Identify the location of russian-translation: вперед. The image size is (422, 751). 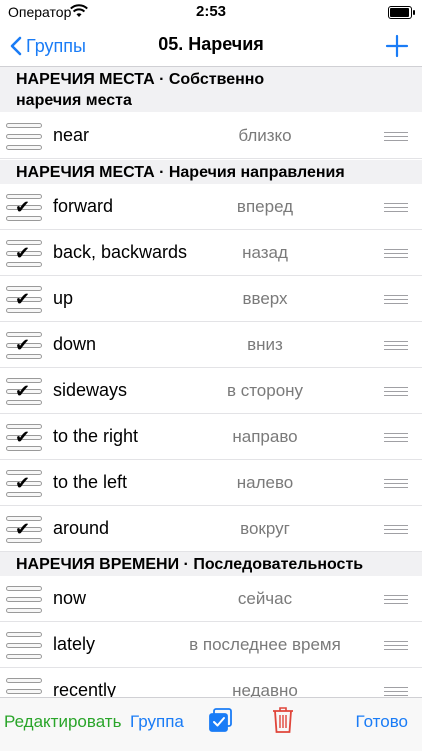
(265, 206).